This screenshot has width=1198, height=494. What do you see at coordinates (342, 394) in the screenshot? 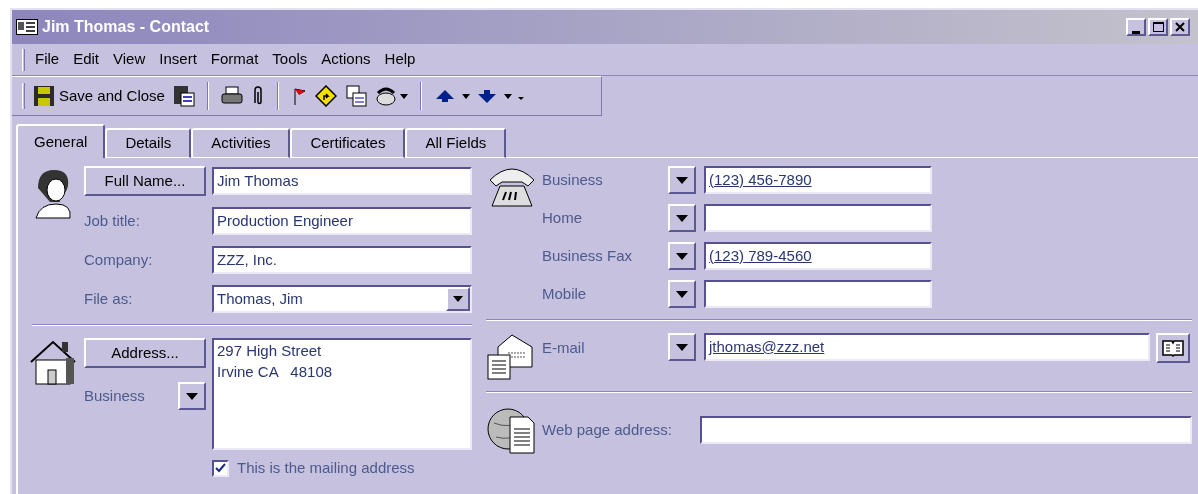
I see `address-field: 297 High Street Irvine CA 48108` at bounding box center [342, 394].